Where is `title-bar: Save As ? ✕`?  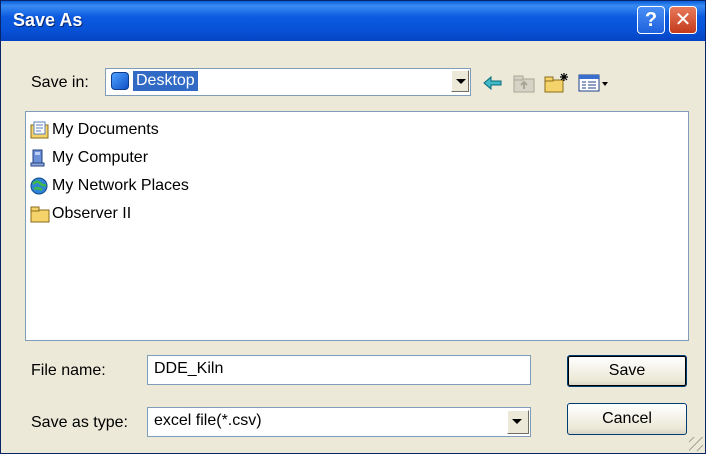
title-bar: Save As ? ✕ is located at coordinates (353, 21).